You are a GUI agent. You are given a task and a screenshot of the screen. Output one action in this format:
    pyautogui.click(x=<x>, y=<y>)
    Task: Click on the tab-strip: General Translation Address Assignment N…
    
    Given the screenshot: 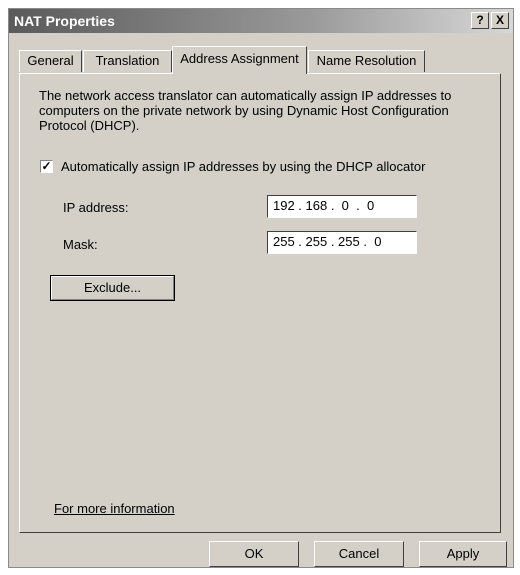 What is the action you would take?
    pyautogui.click(x=264, y=60)
    